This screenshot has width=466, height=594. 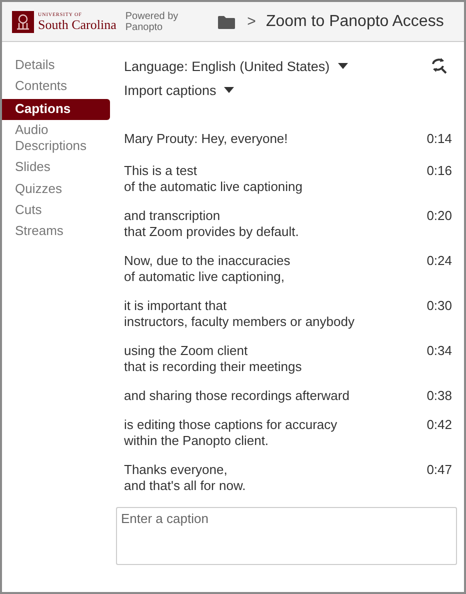 What do you see at coordinates (206, 139) in the screenshot?
I see `caption-text: Mary Prouty: Hey, everyone!` at bounding box center [206, 139].